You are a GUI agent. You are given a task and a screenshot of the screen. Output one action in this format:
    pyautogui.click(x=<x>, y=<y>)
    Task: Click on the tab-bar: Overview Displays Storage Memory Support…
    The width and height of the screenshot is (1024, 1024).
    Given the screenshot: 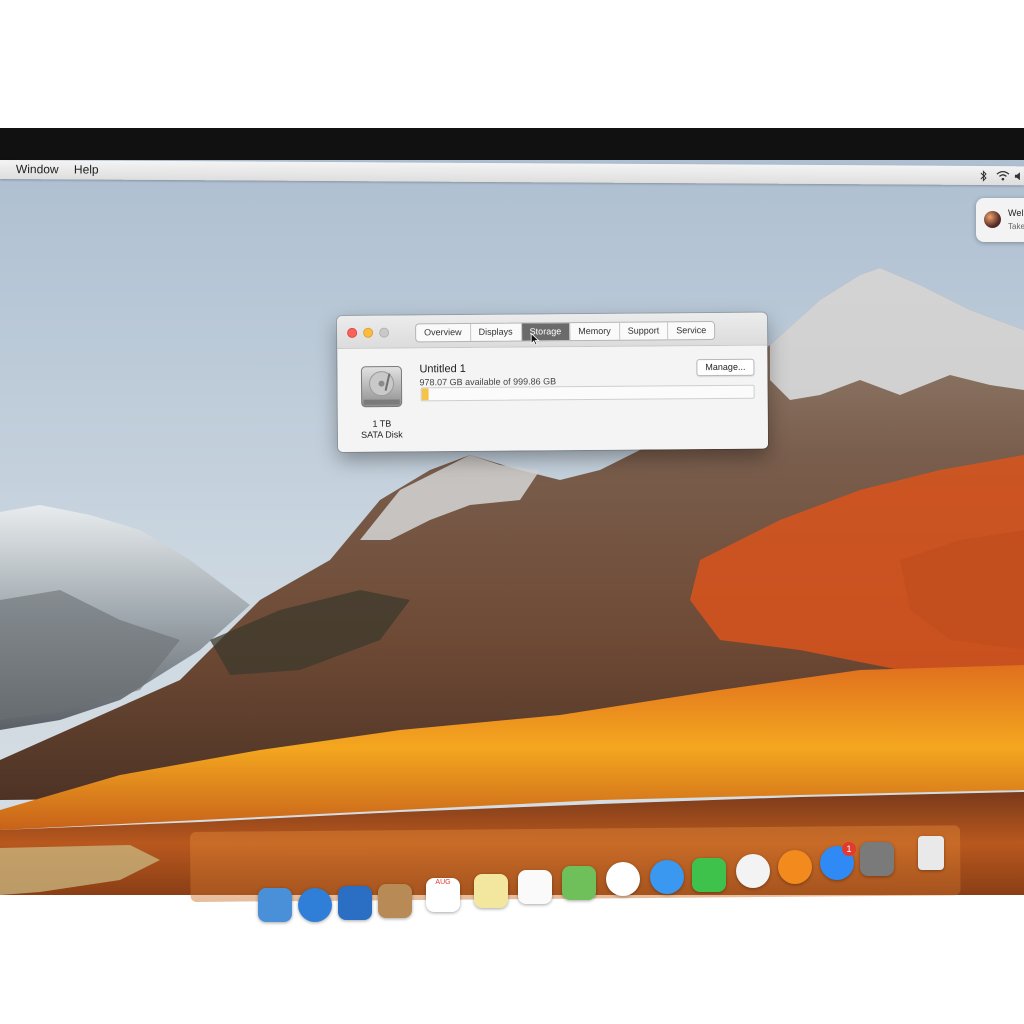 What is the action you would take?
    pyautogui.click(x=565, y=332)
    